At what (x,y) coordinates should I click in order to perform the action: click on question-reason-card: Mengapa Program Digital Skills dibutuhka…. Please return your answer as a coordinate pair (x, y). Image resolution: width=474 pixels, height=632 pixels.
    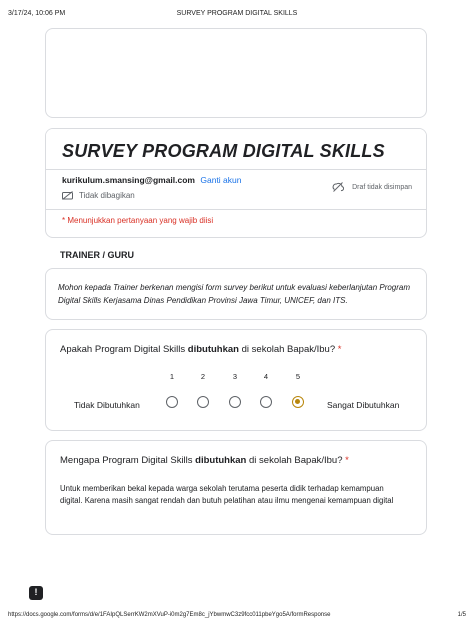
    Looking at the image, I should click on (236, 487).